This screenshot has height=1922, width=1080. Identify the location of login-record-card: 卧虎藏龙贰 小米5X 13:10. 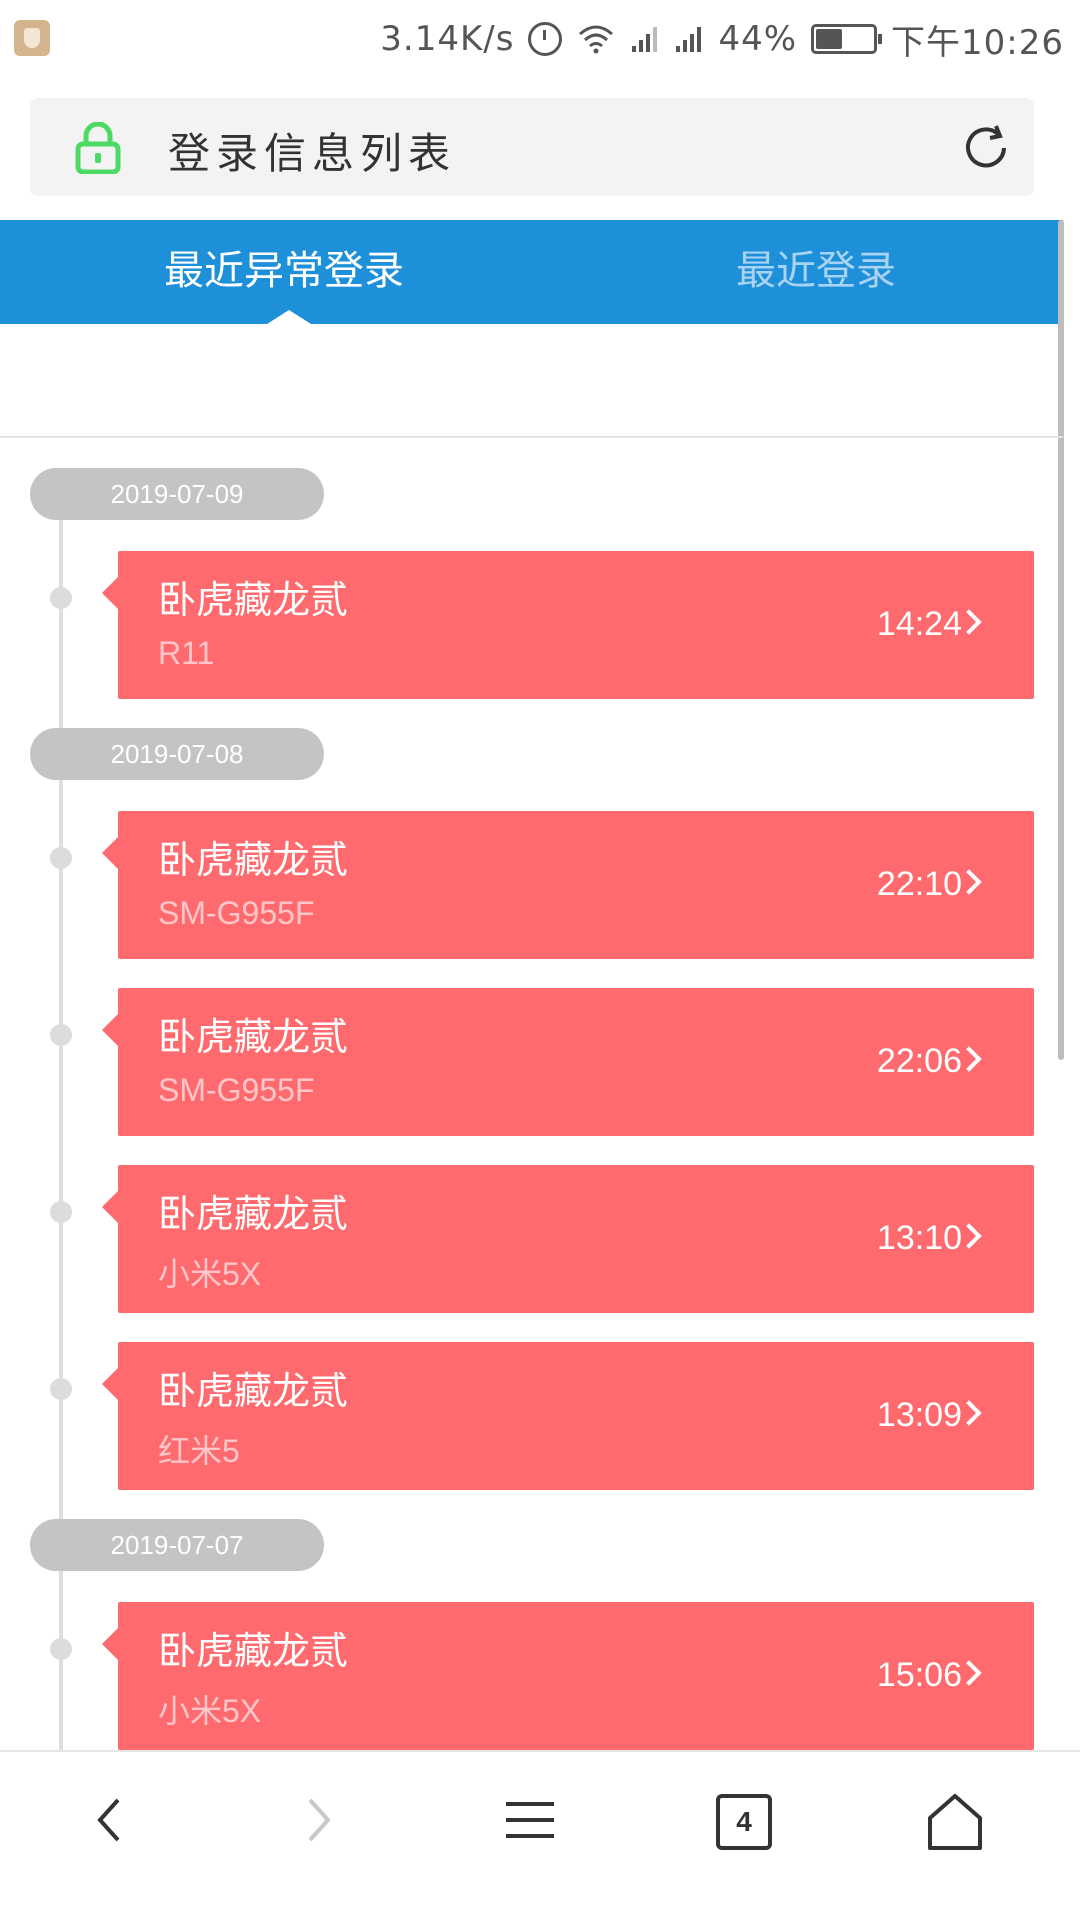
(568, 1239).